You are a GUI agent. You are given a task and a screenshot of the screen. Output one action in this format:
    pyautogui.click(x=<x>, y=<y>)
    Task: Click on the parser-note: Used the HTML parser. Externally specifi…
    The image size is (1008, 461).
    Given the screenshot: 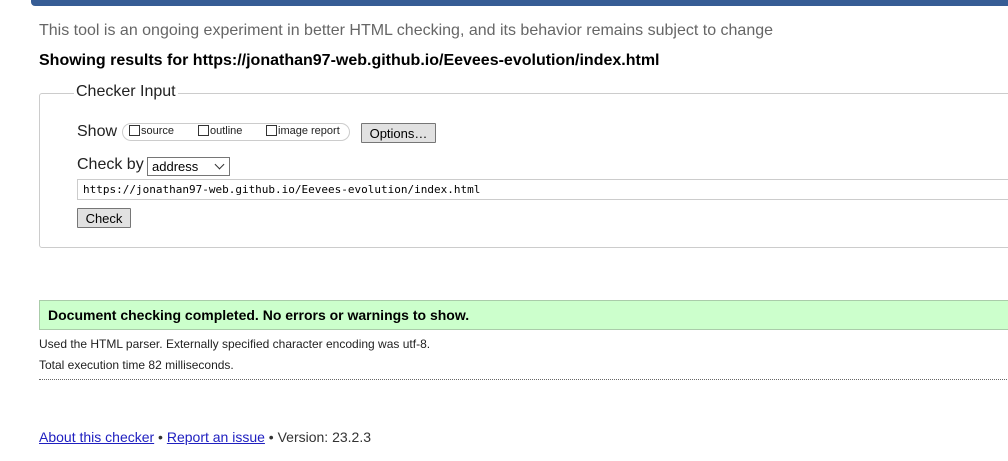 What is the action you would take?
    pyautogui.click(x=235, y=344)
    